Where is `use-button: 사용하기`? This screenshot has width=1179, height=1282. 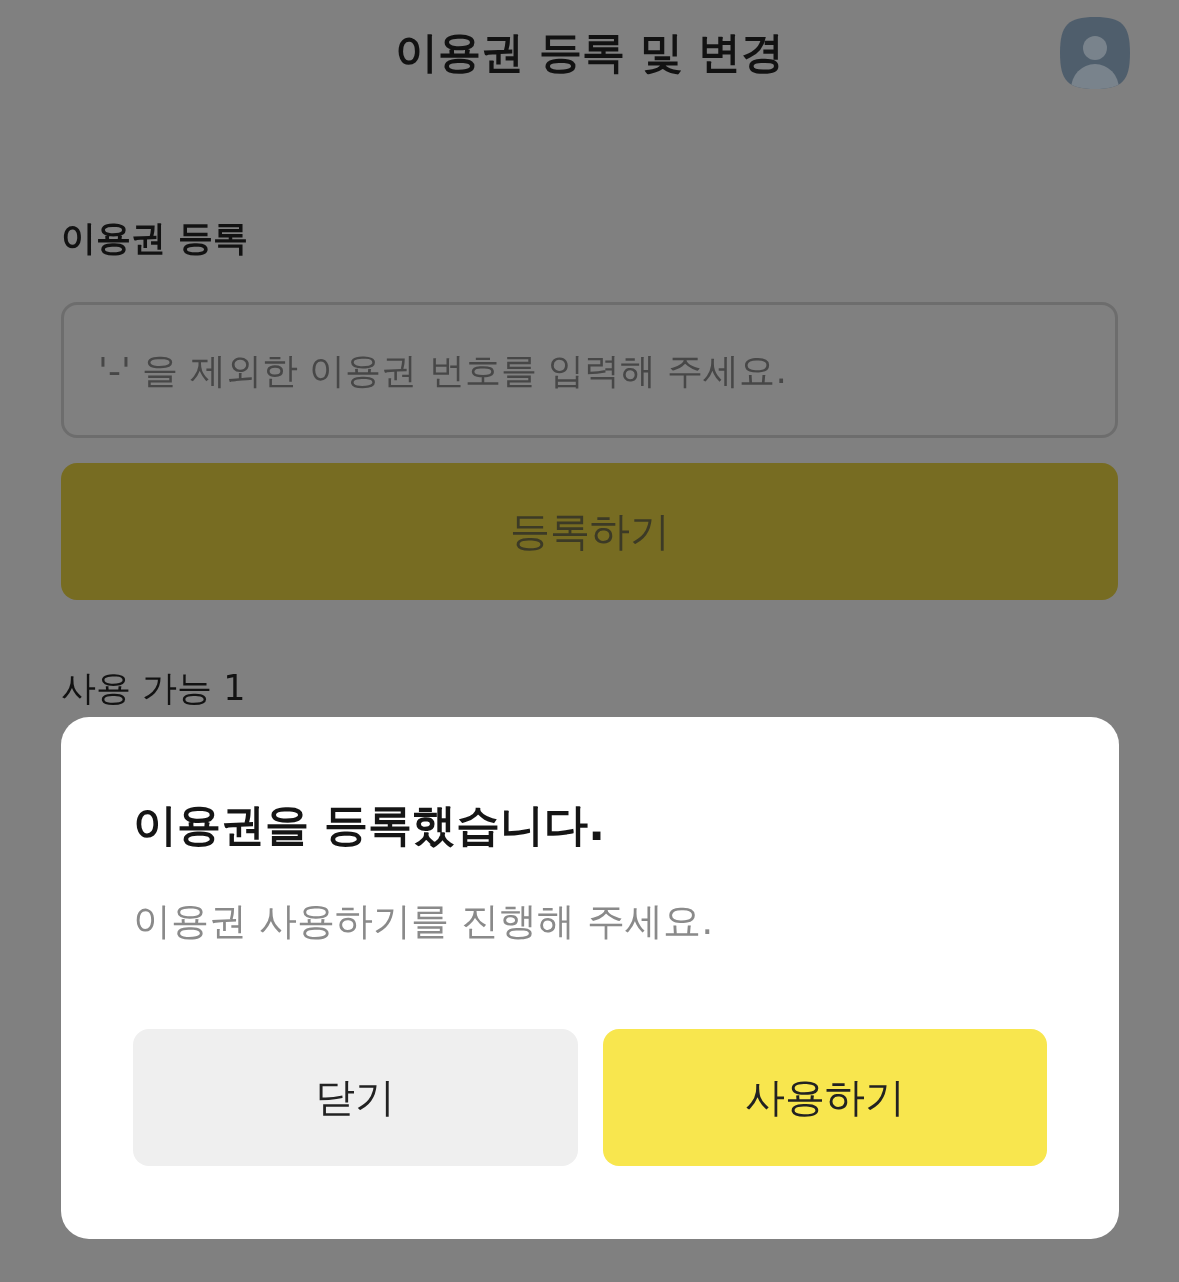
use-button: 사용하기 is located at coordinates (824, 1097).